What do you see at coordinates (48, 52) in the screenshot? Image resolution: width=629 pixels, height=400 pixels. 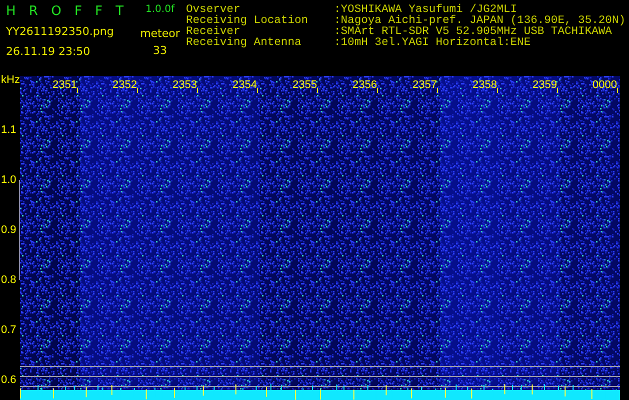 I see `date-time: 26.11.19 23:50` at bounding box center [48, 52].